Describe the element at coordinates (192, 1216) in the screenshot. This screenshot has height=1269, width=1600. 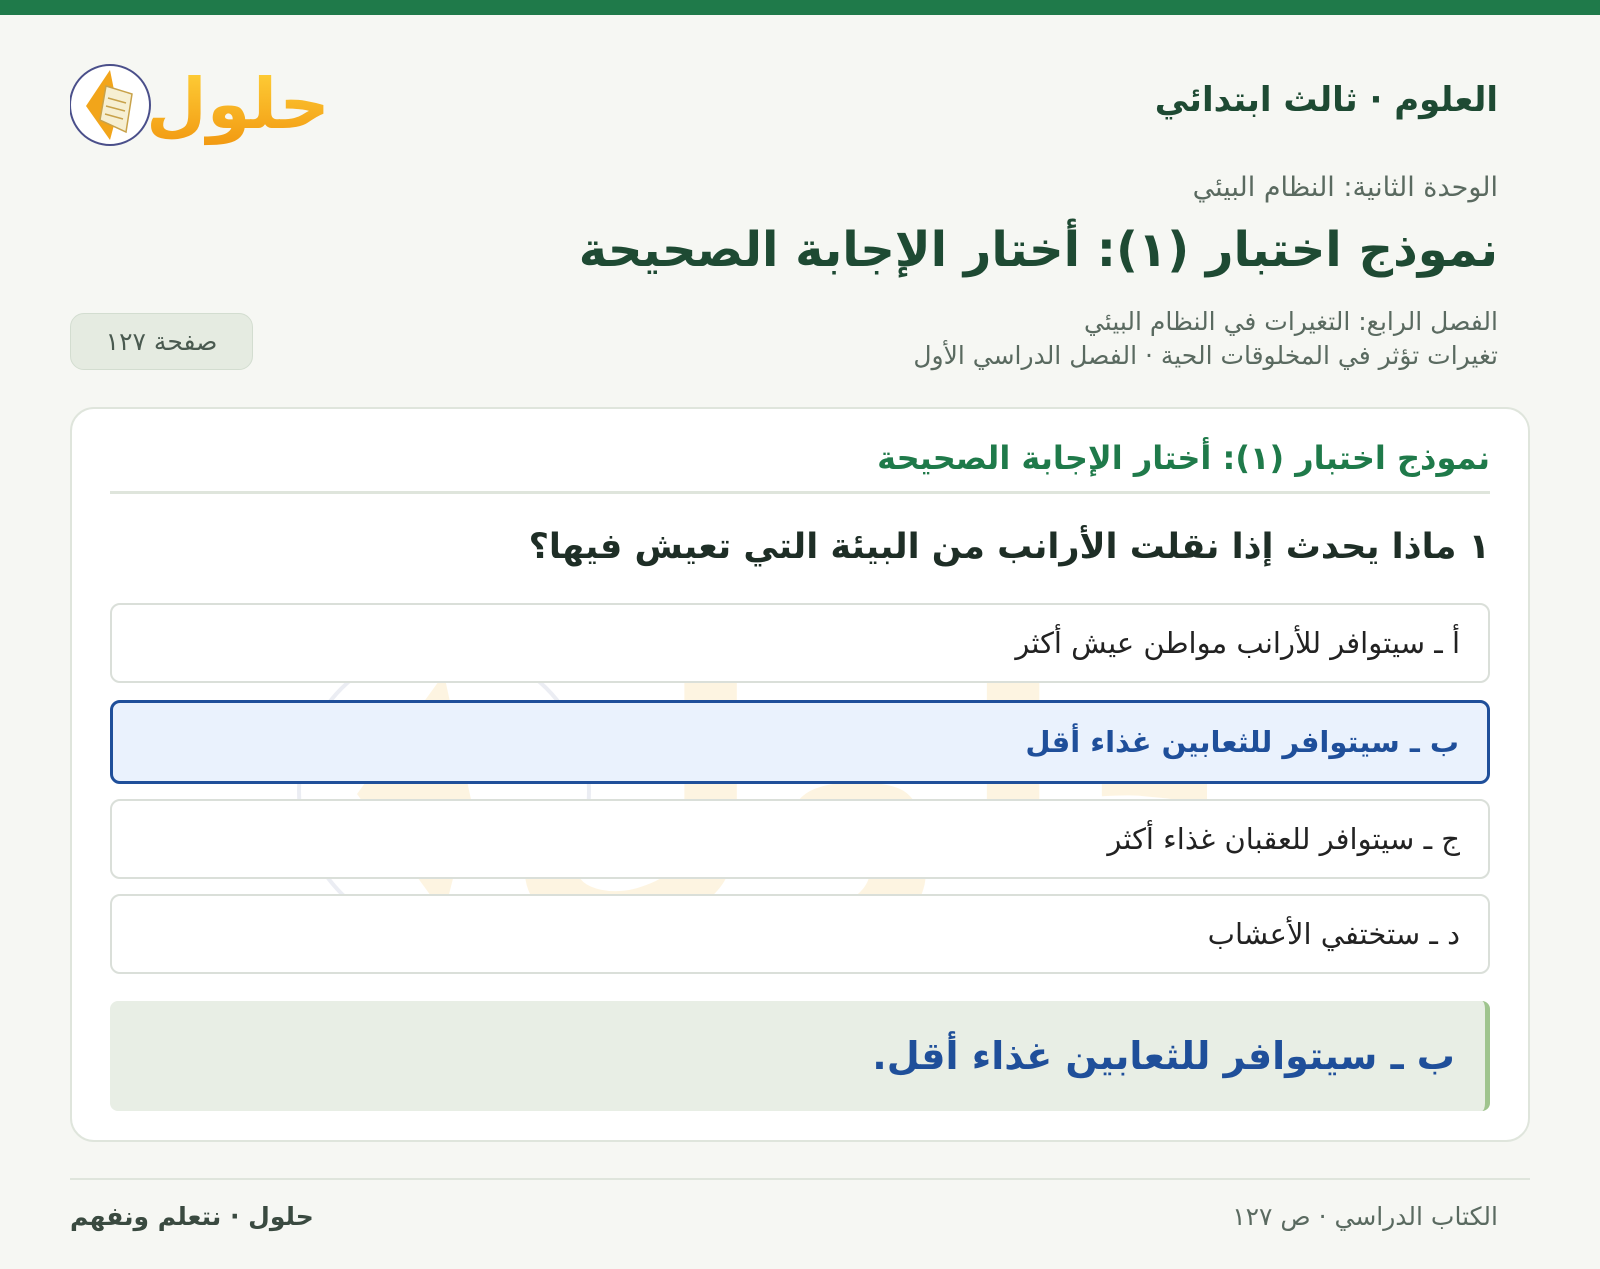
I see `footer-brand-tagline: حلول · نتعلم ونفهم` at that location.